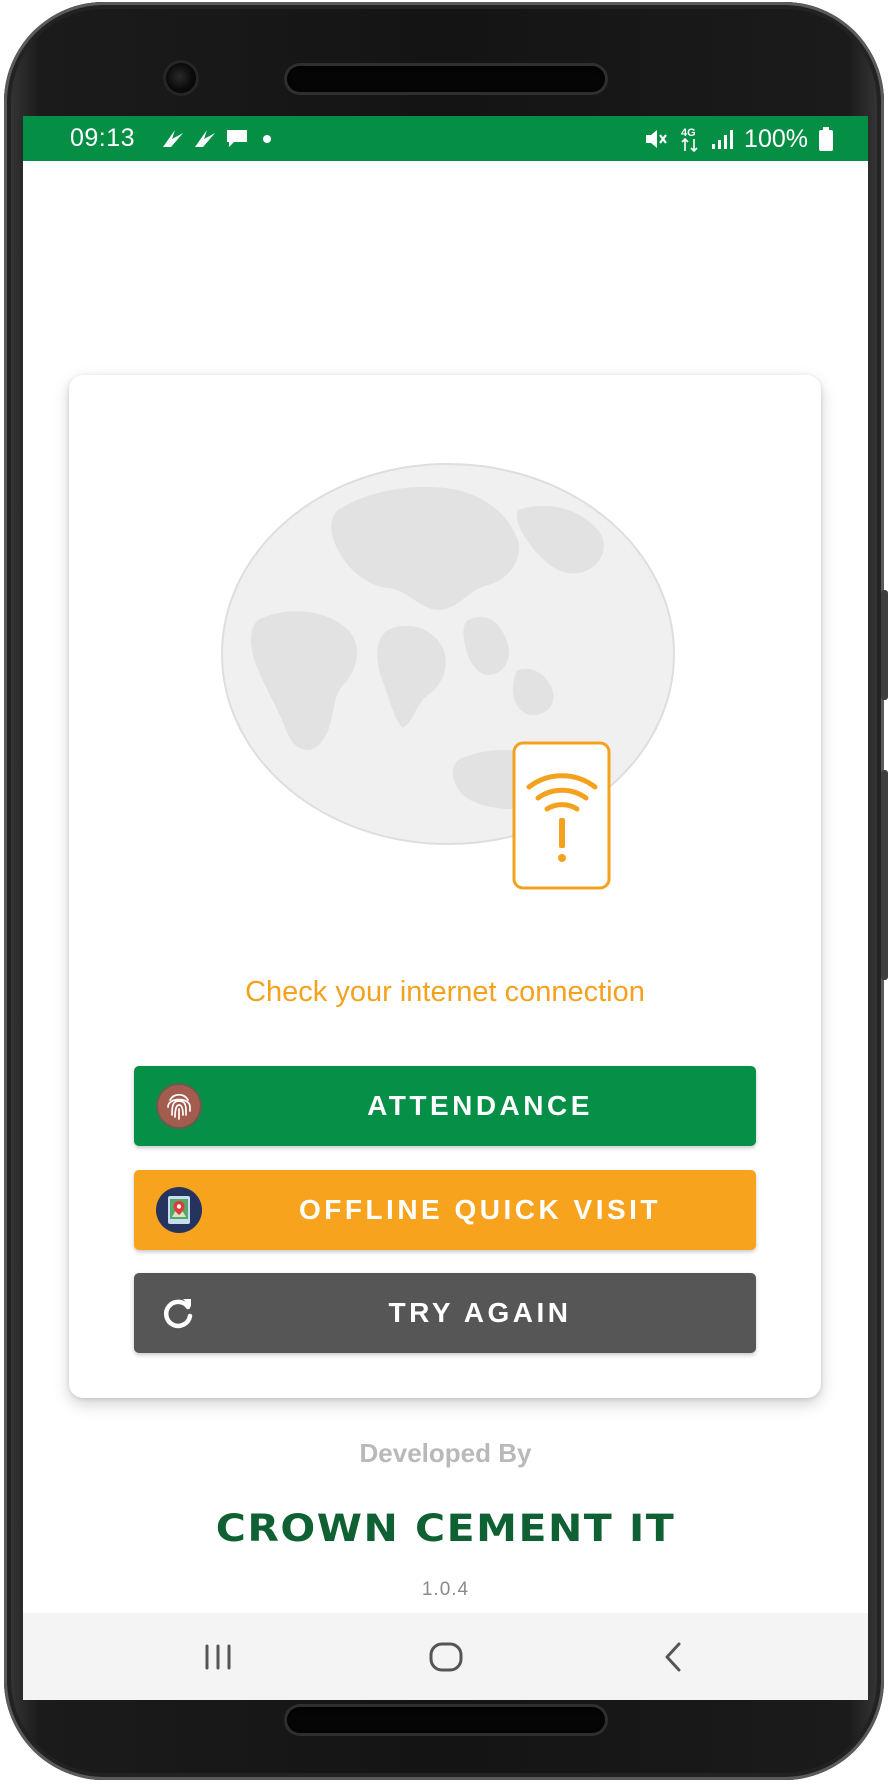 Image resolution: width=891 pixels, height=1783 pixels. Describe the element at coordinates (219, 138) in the screenshot. I see `notification-icons` at that location.